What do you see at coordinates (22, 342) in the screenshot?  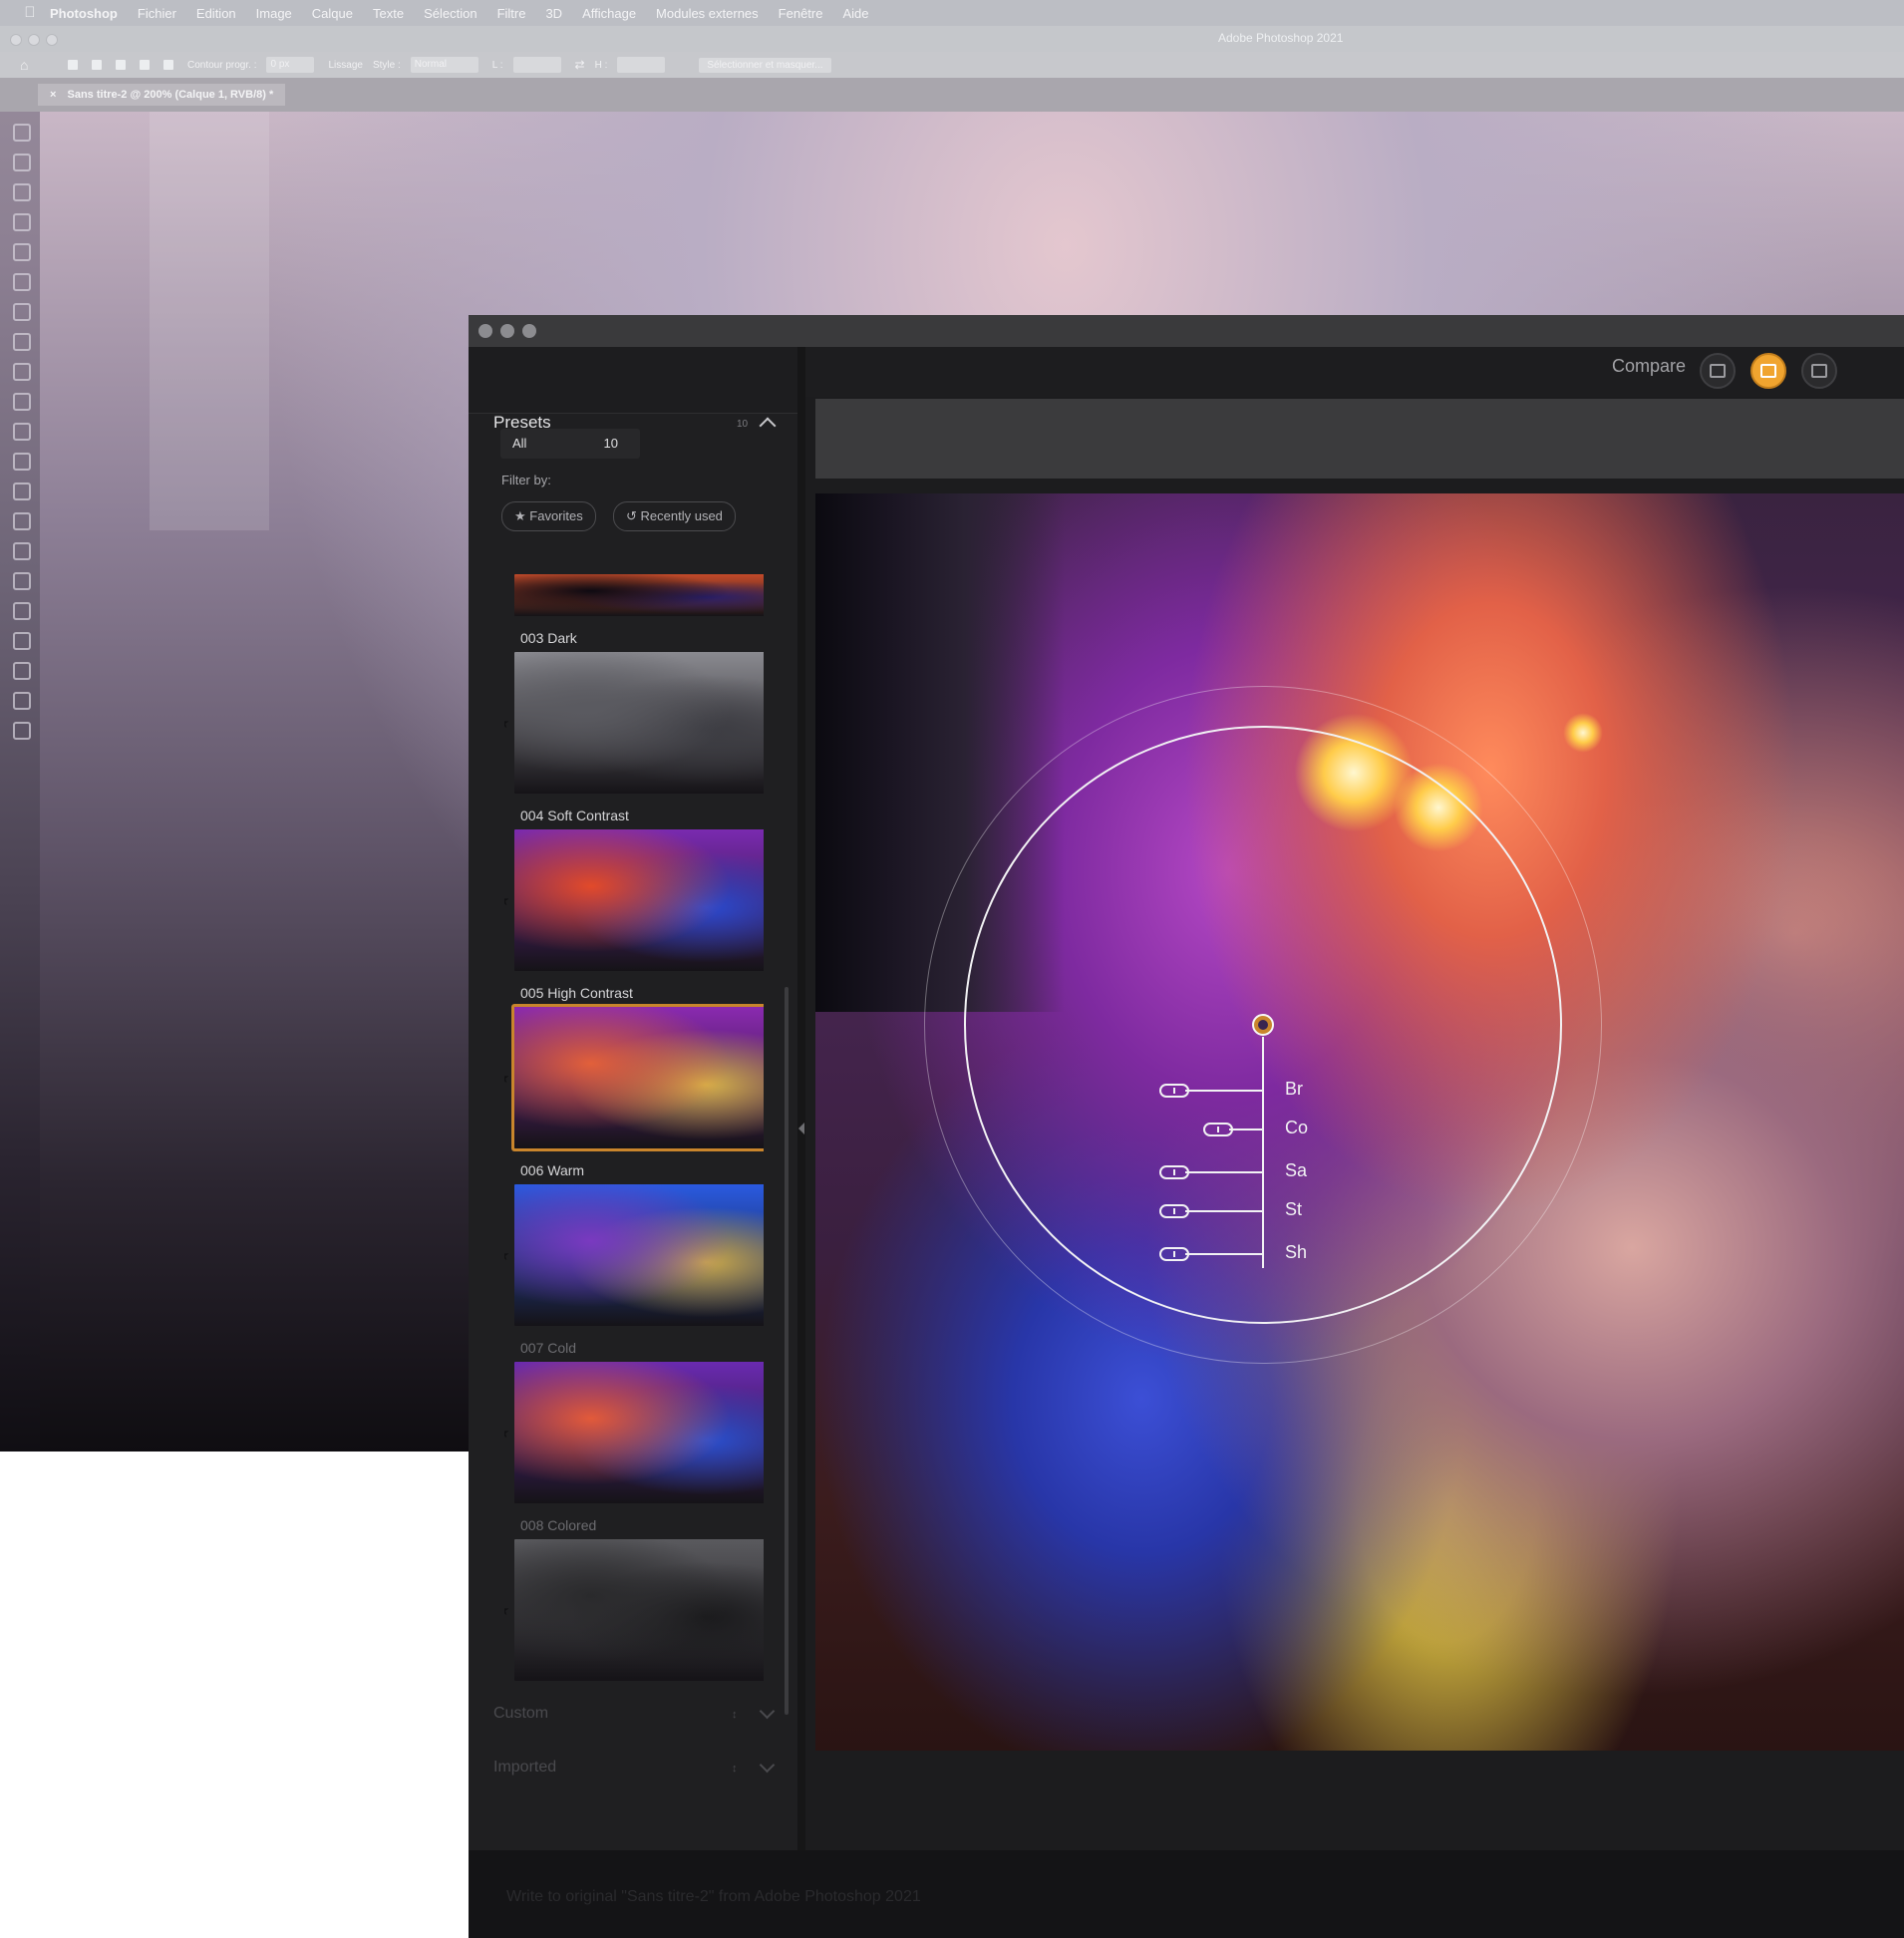 I see `brush-tool-icon` at bounding box center [22, 342].